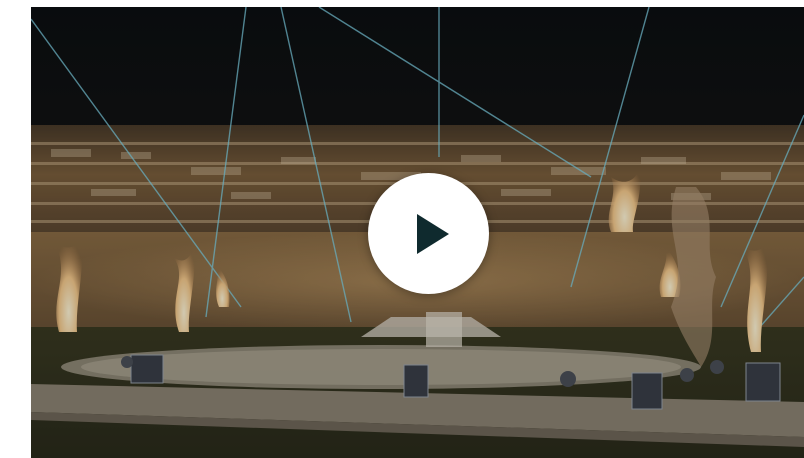 The width and height of the screenshot is (804, 458). I want to click on play-icon, so click(432, 233).